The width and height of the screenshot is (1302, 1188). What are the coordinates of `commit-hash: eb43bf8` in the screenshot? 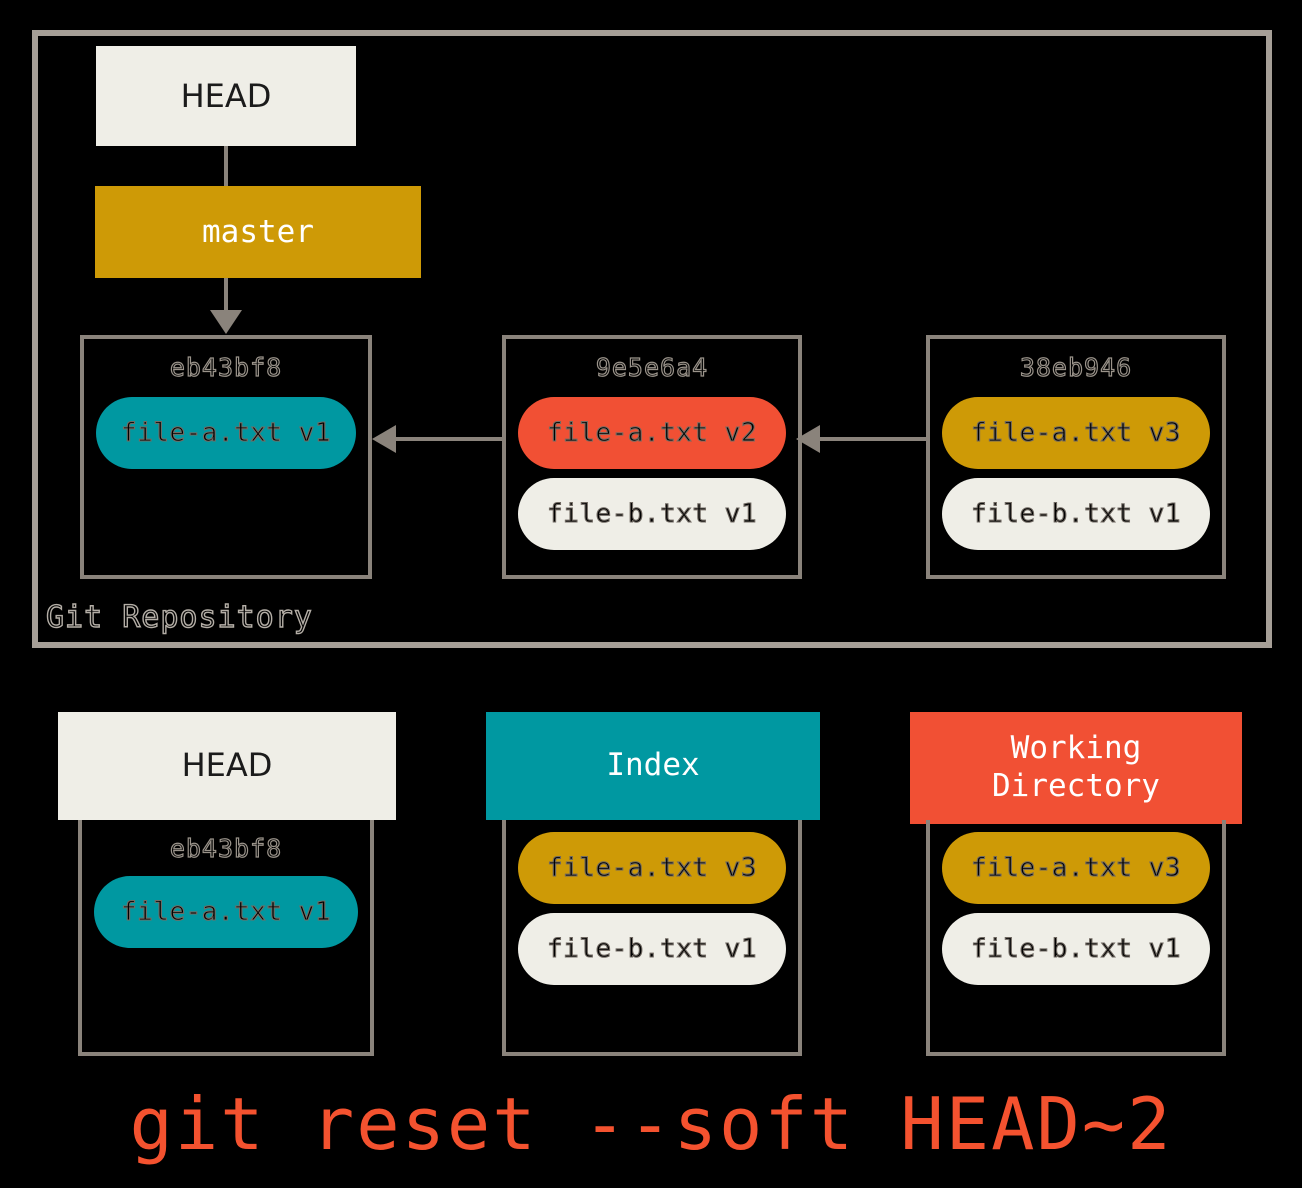 It's located at (226, 367).